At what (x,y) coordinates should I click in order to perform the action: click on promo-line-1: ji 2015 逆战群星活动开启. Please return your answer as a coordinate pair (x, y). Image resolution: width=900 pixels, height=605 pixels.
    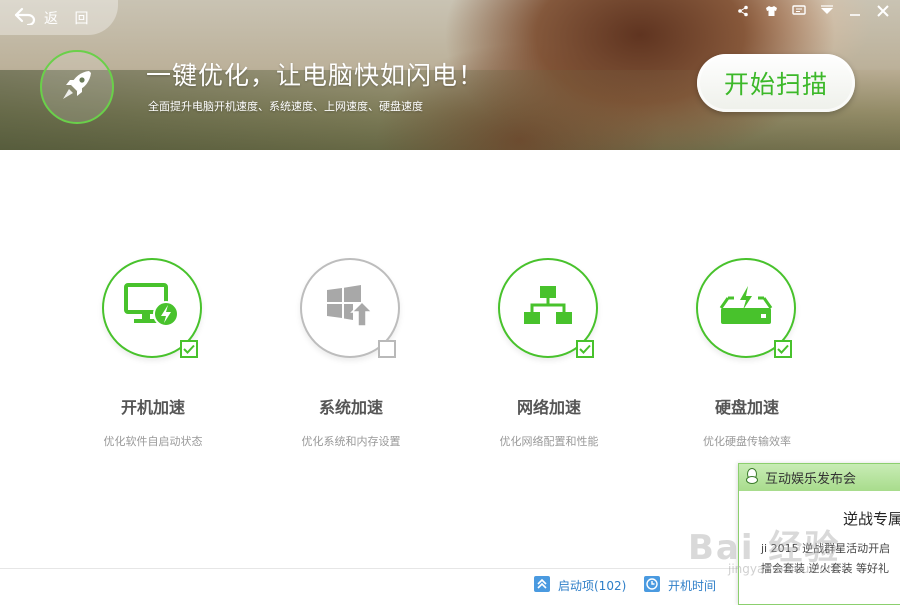
    Looking at the image, I should click on (826, 548).